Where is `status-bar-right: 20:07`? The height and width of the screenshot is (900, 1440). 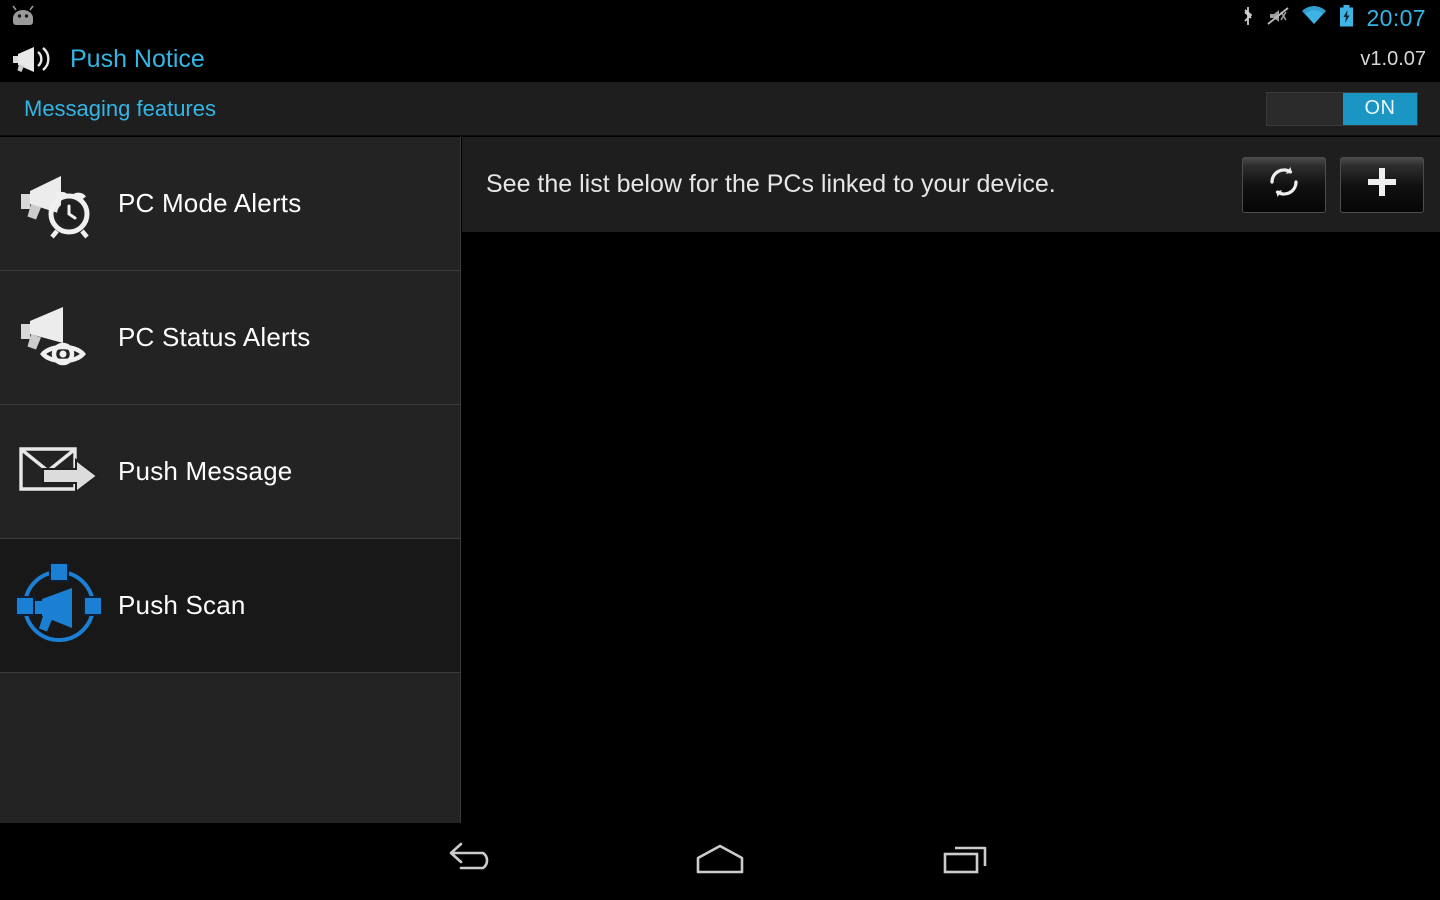
status-bar-right: 20:07 is located at coordinates (1340, 18).